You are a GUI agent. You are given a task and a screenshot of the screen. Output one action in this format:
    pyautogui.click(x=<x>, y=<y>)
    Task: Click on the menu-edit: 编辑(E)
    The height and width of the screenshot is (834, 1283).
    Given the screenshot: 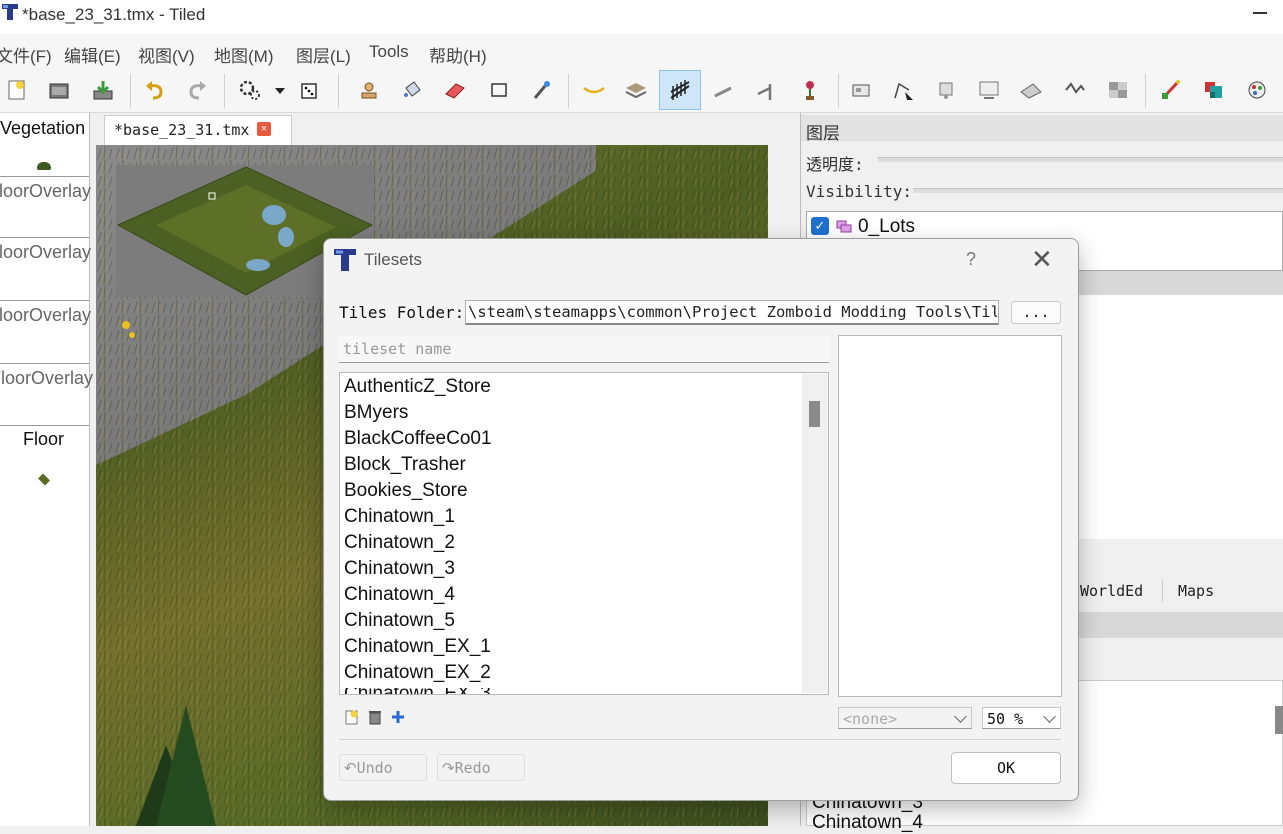 What is the action you would take?
    pyautogui.click(x=92, y=54)
    